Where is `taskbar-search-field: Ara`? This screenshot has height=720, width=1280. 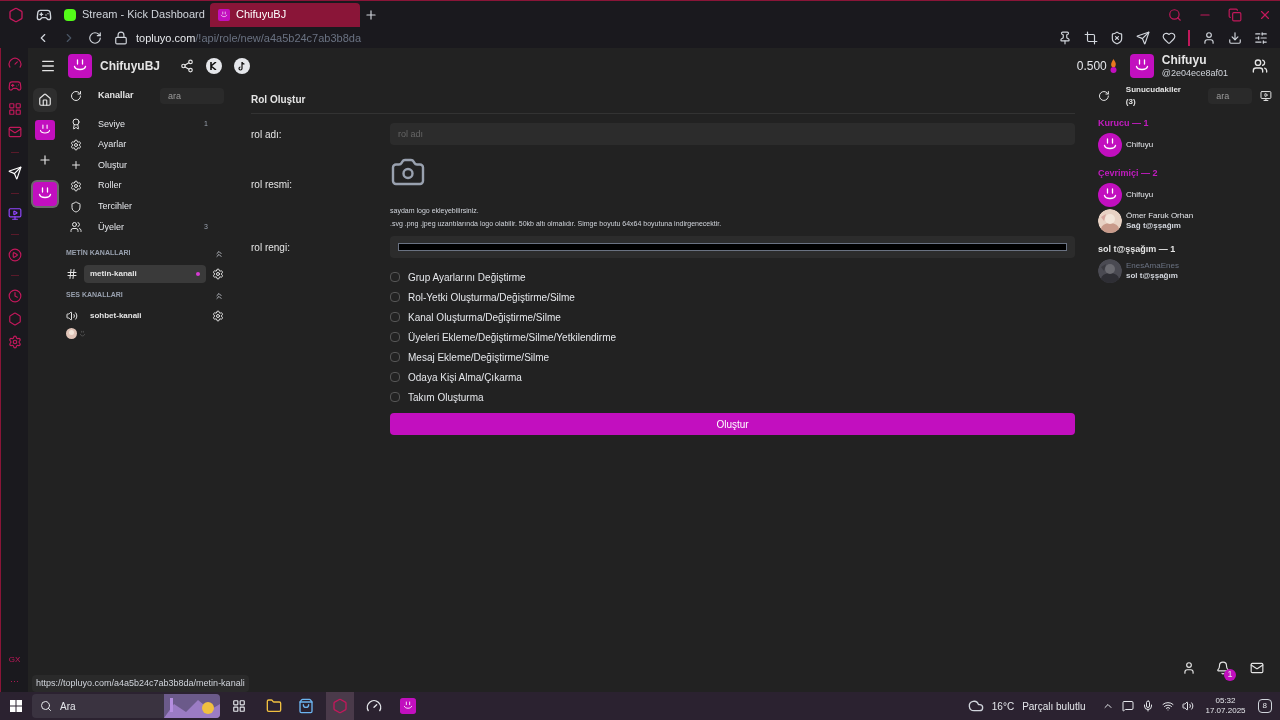
taskbar-search-field: Ara is located at coordinates (126, 706).